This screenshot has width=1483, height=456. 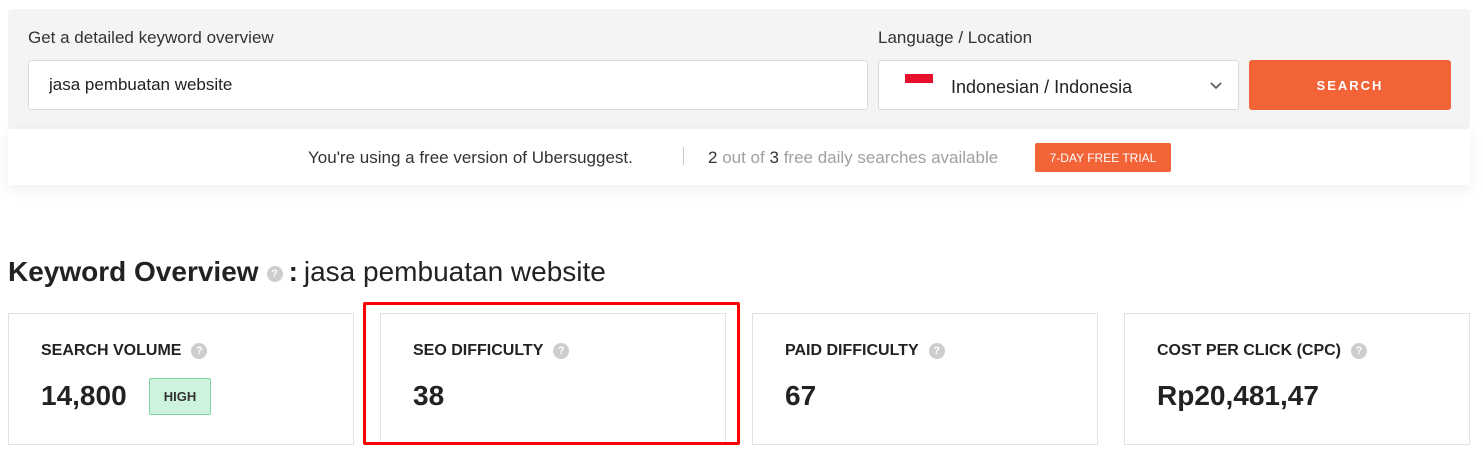 What do you see at coordinates (111, 350) in the screenshot?
I see `search-volume-label: SEARCH VOLUME` at bounding box center [111, 350].